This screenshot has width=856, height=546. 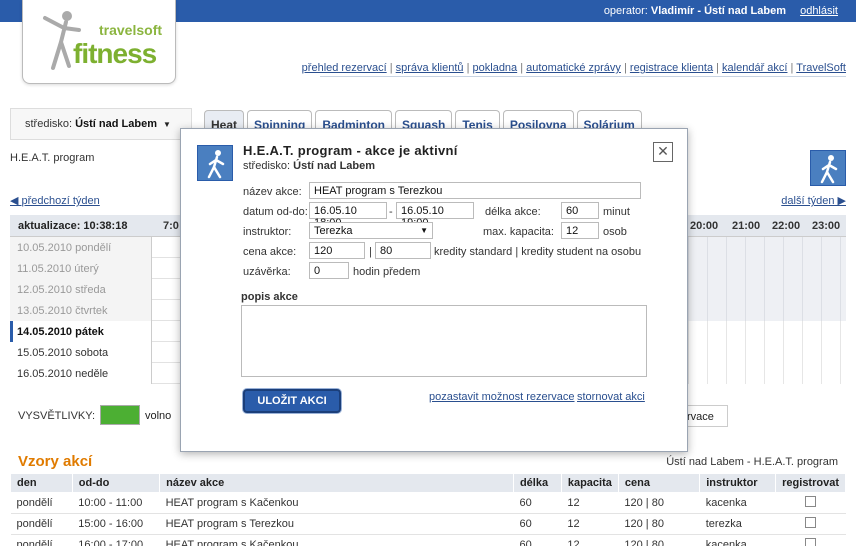 I want to click on update-time: aktualizace: 10:38:18, so click(x=73, y=226).